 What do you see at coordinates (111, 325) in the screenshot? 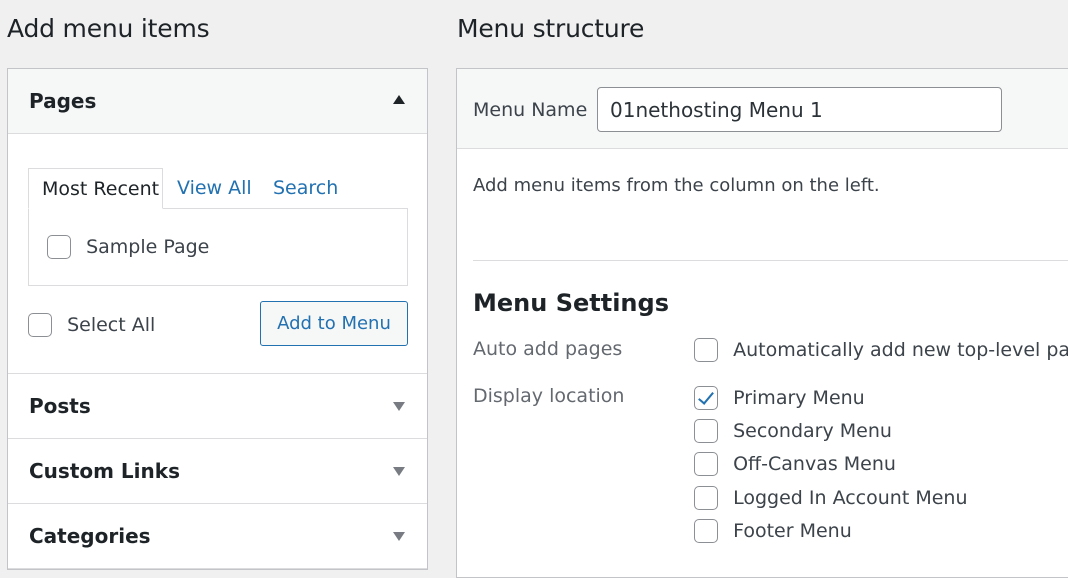
I see `select-all-label: Select All` at bounding box center [111, 325].